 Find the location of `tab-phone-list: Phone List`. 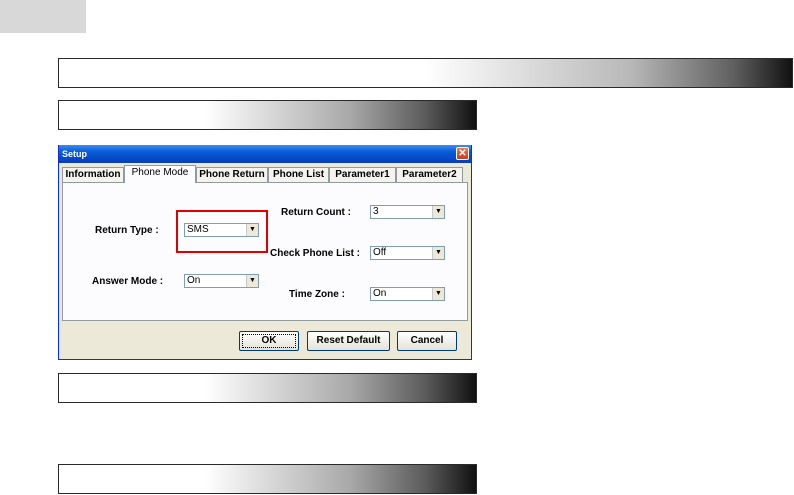

tab-phone-list: Phone List is located at coordinates (298, 174).